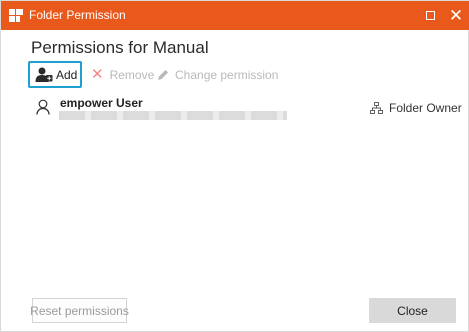 The width and height of the screenshot is (469, 332). What do you see at coordinates (246, 108) in the screenshot?
I see `permission-row: empower User Folder Owner` at bounding box center [246, 108].